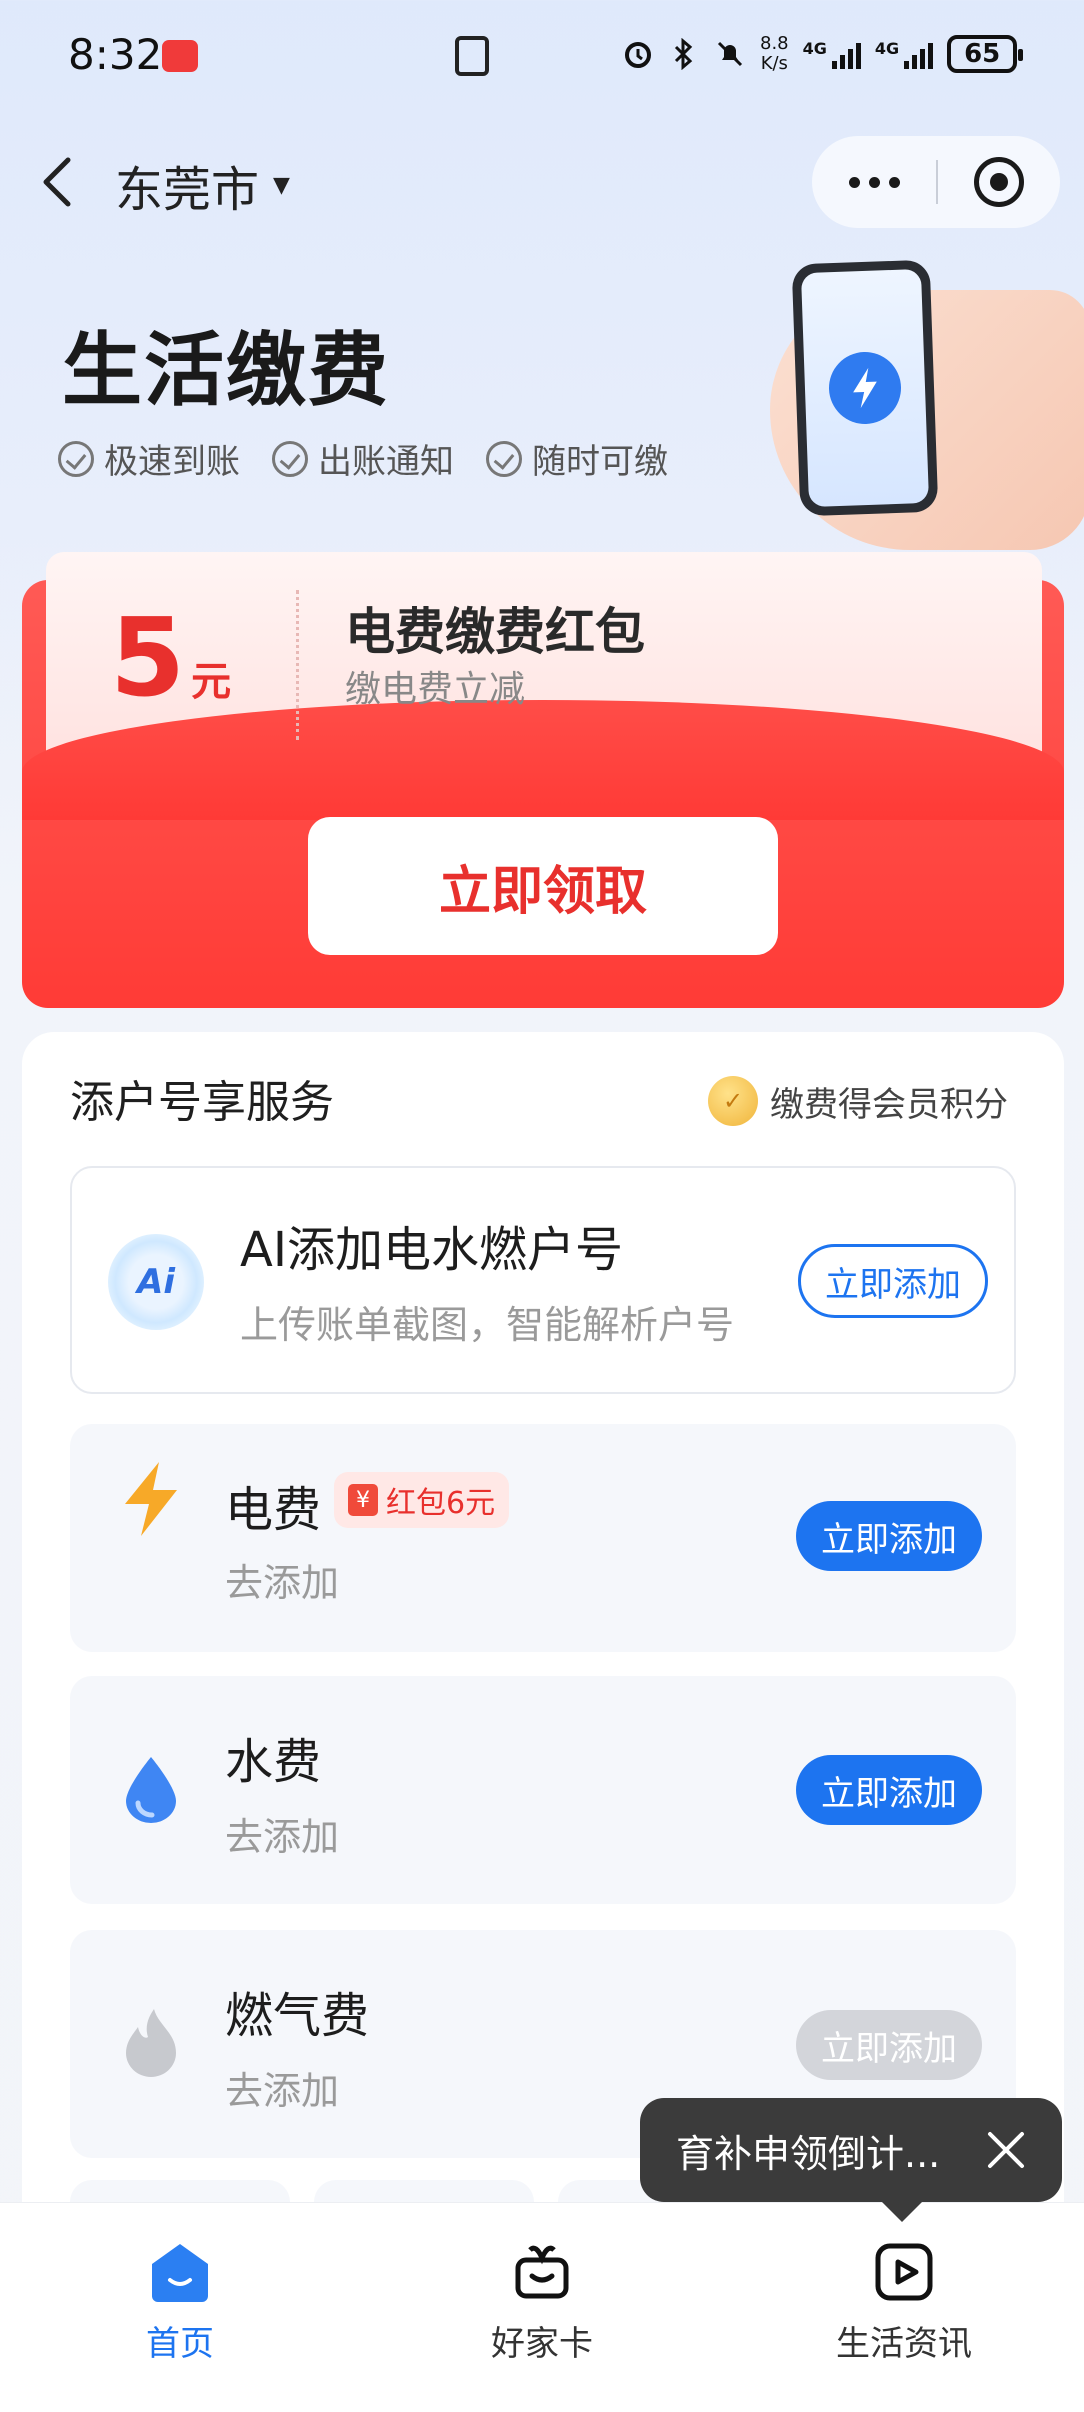 The width and height of the screenshot is (1084, 2412). I want to click on medal-coin-icon: ✓, so click(733, 1101).